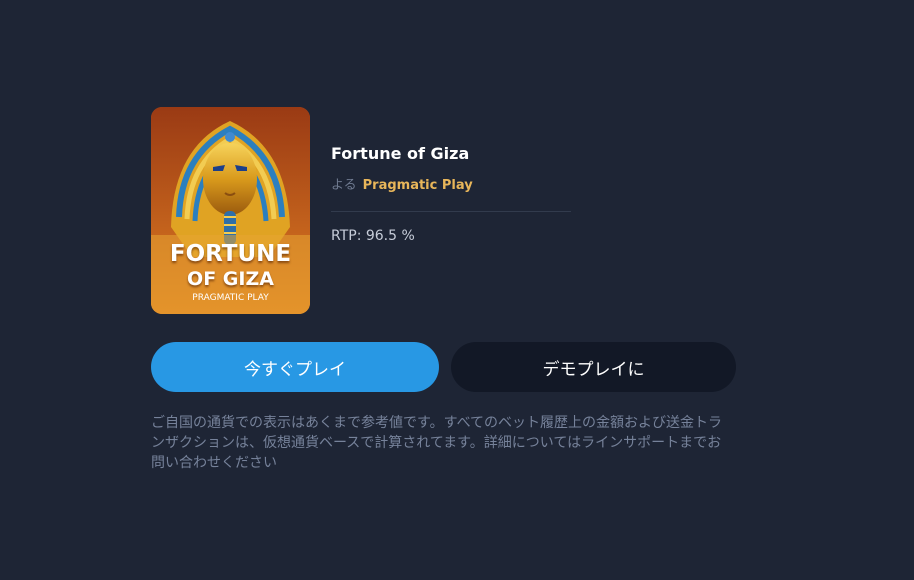  Describe the element at coordinates (230, 298) in the screenshot. I see `thumbnail-provider: PRAGMATIC PLAY` at that location.